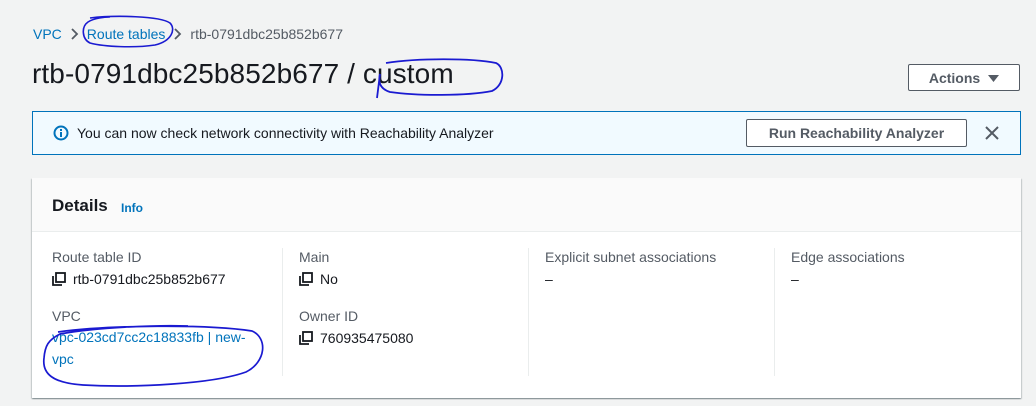 The height and width of the screenshot is (406, 1036). I want to click on main-value: No, so click(329, 279).